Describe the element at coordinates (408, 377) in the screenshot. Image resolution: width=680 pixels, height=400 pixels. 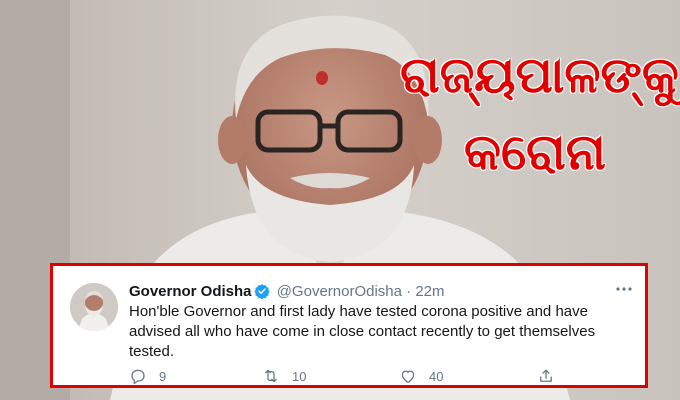
I see `like-icon` at that location.